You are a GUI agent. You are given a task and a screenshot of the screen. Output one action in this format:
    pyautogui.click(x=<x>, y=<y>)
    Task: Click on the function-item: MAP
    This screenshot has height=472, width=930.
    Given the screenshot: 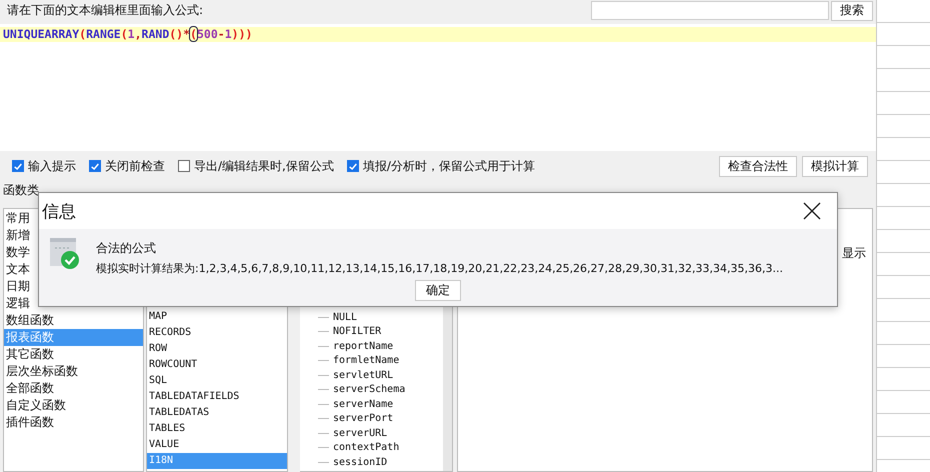 What is the action you would take?
    pyautogui.click(x=217, y=317)
    